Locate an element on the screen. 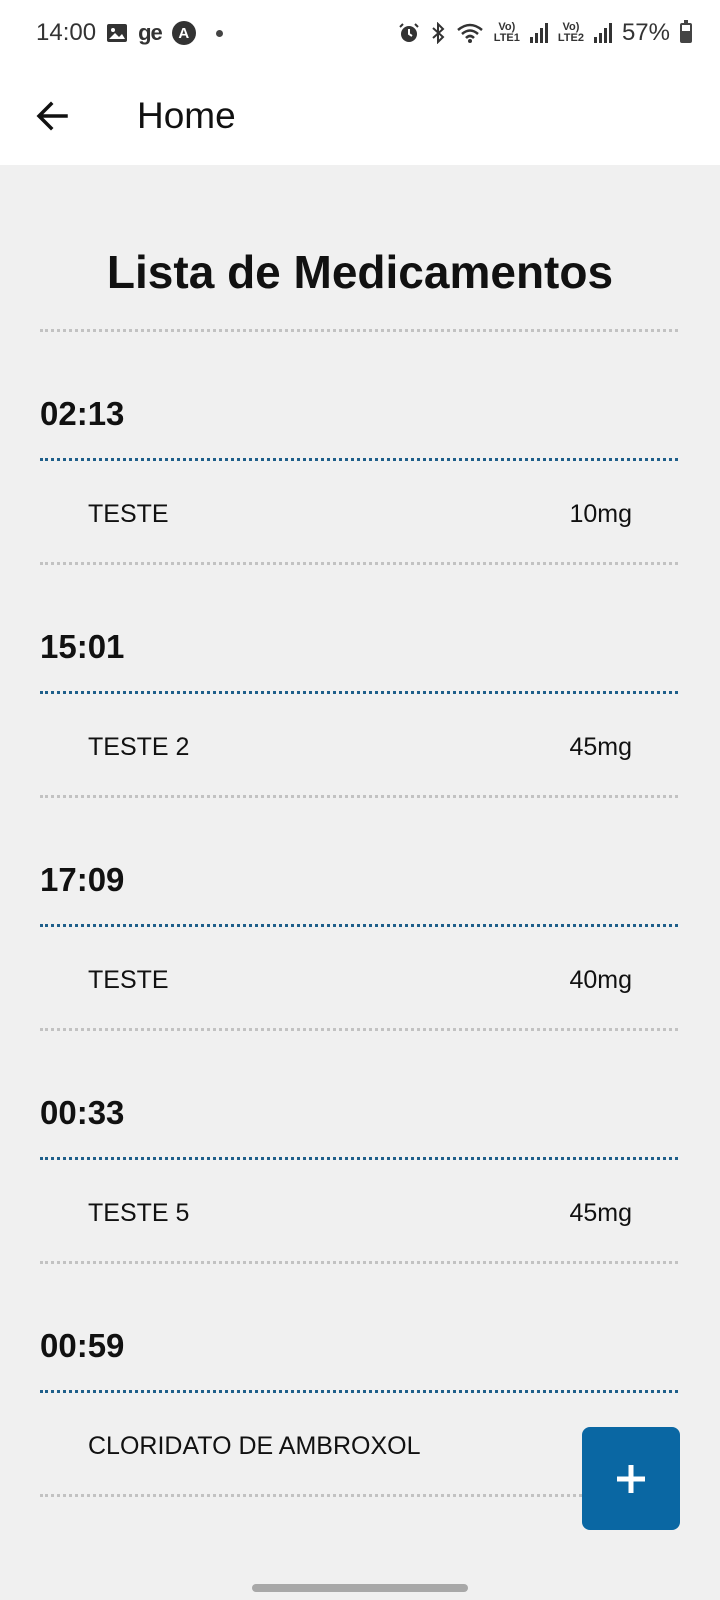 This screenshot has width=720, height=1600. more-notifications-dot-icon is located at coordinates (219, 33).